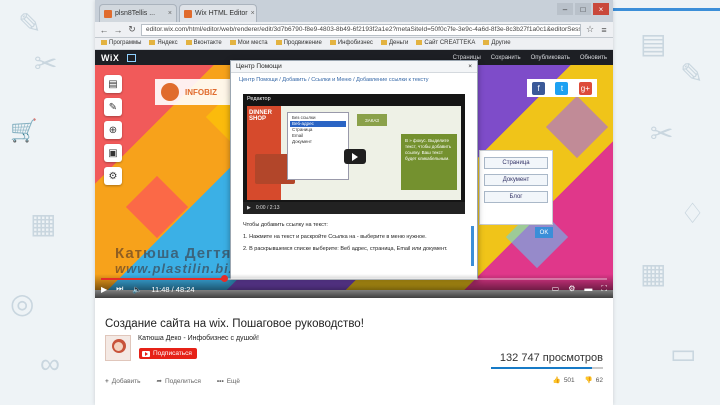 Image resolution: width=720 pixels, height=405 pixels. Describe the element at coordinates (578, 380) in the screenshot. I see `rating: 👍 501 👎 62` at that location.